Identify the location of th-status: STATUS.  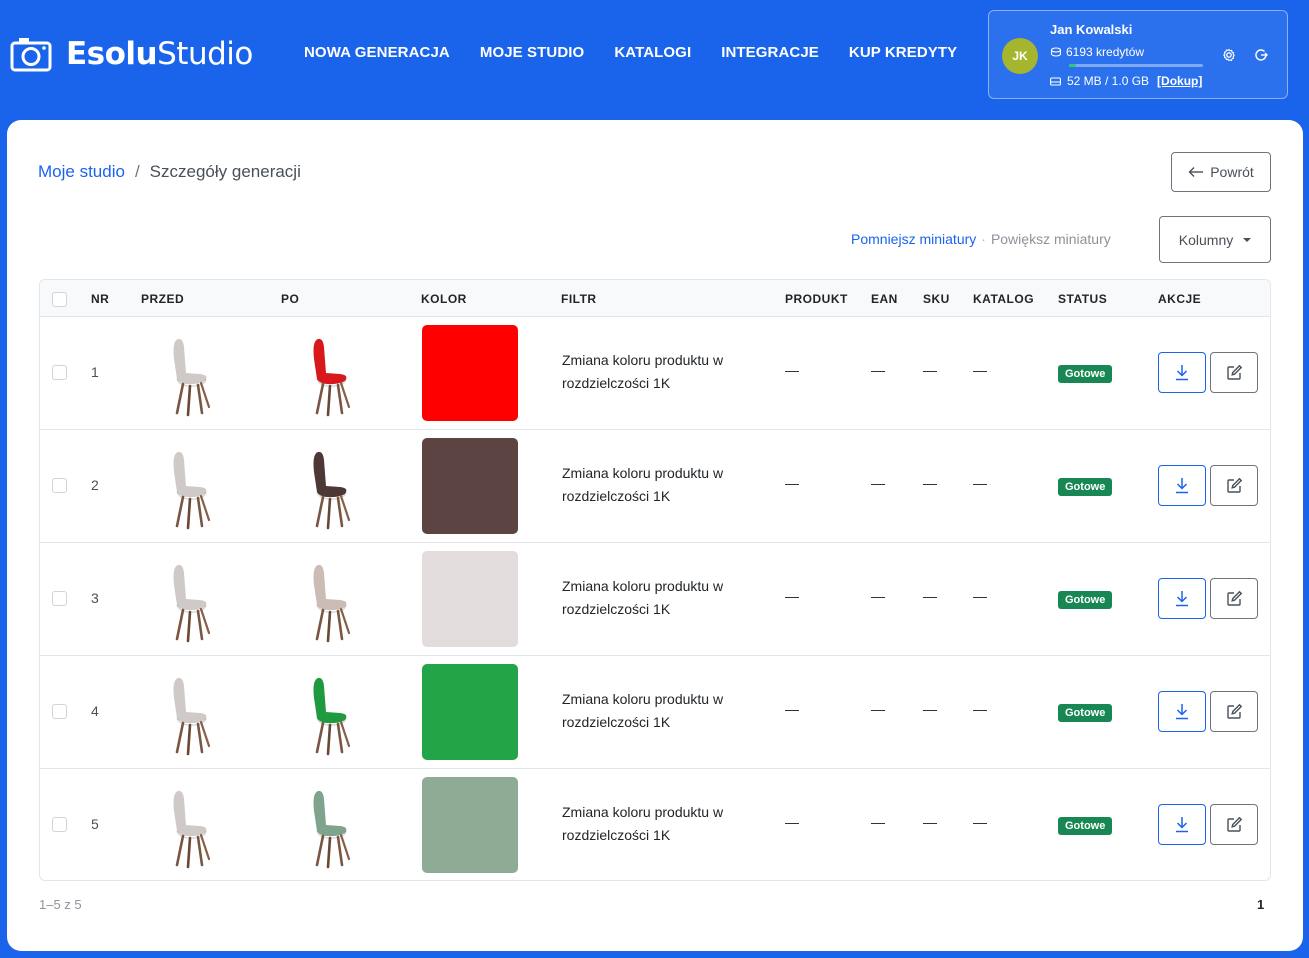
(1083, 299).